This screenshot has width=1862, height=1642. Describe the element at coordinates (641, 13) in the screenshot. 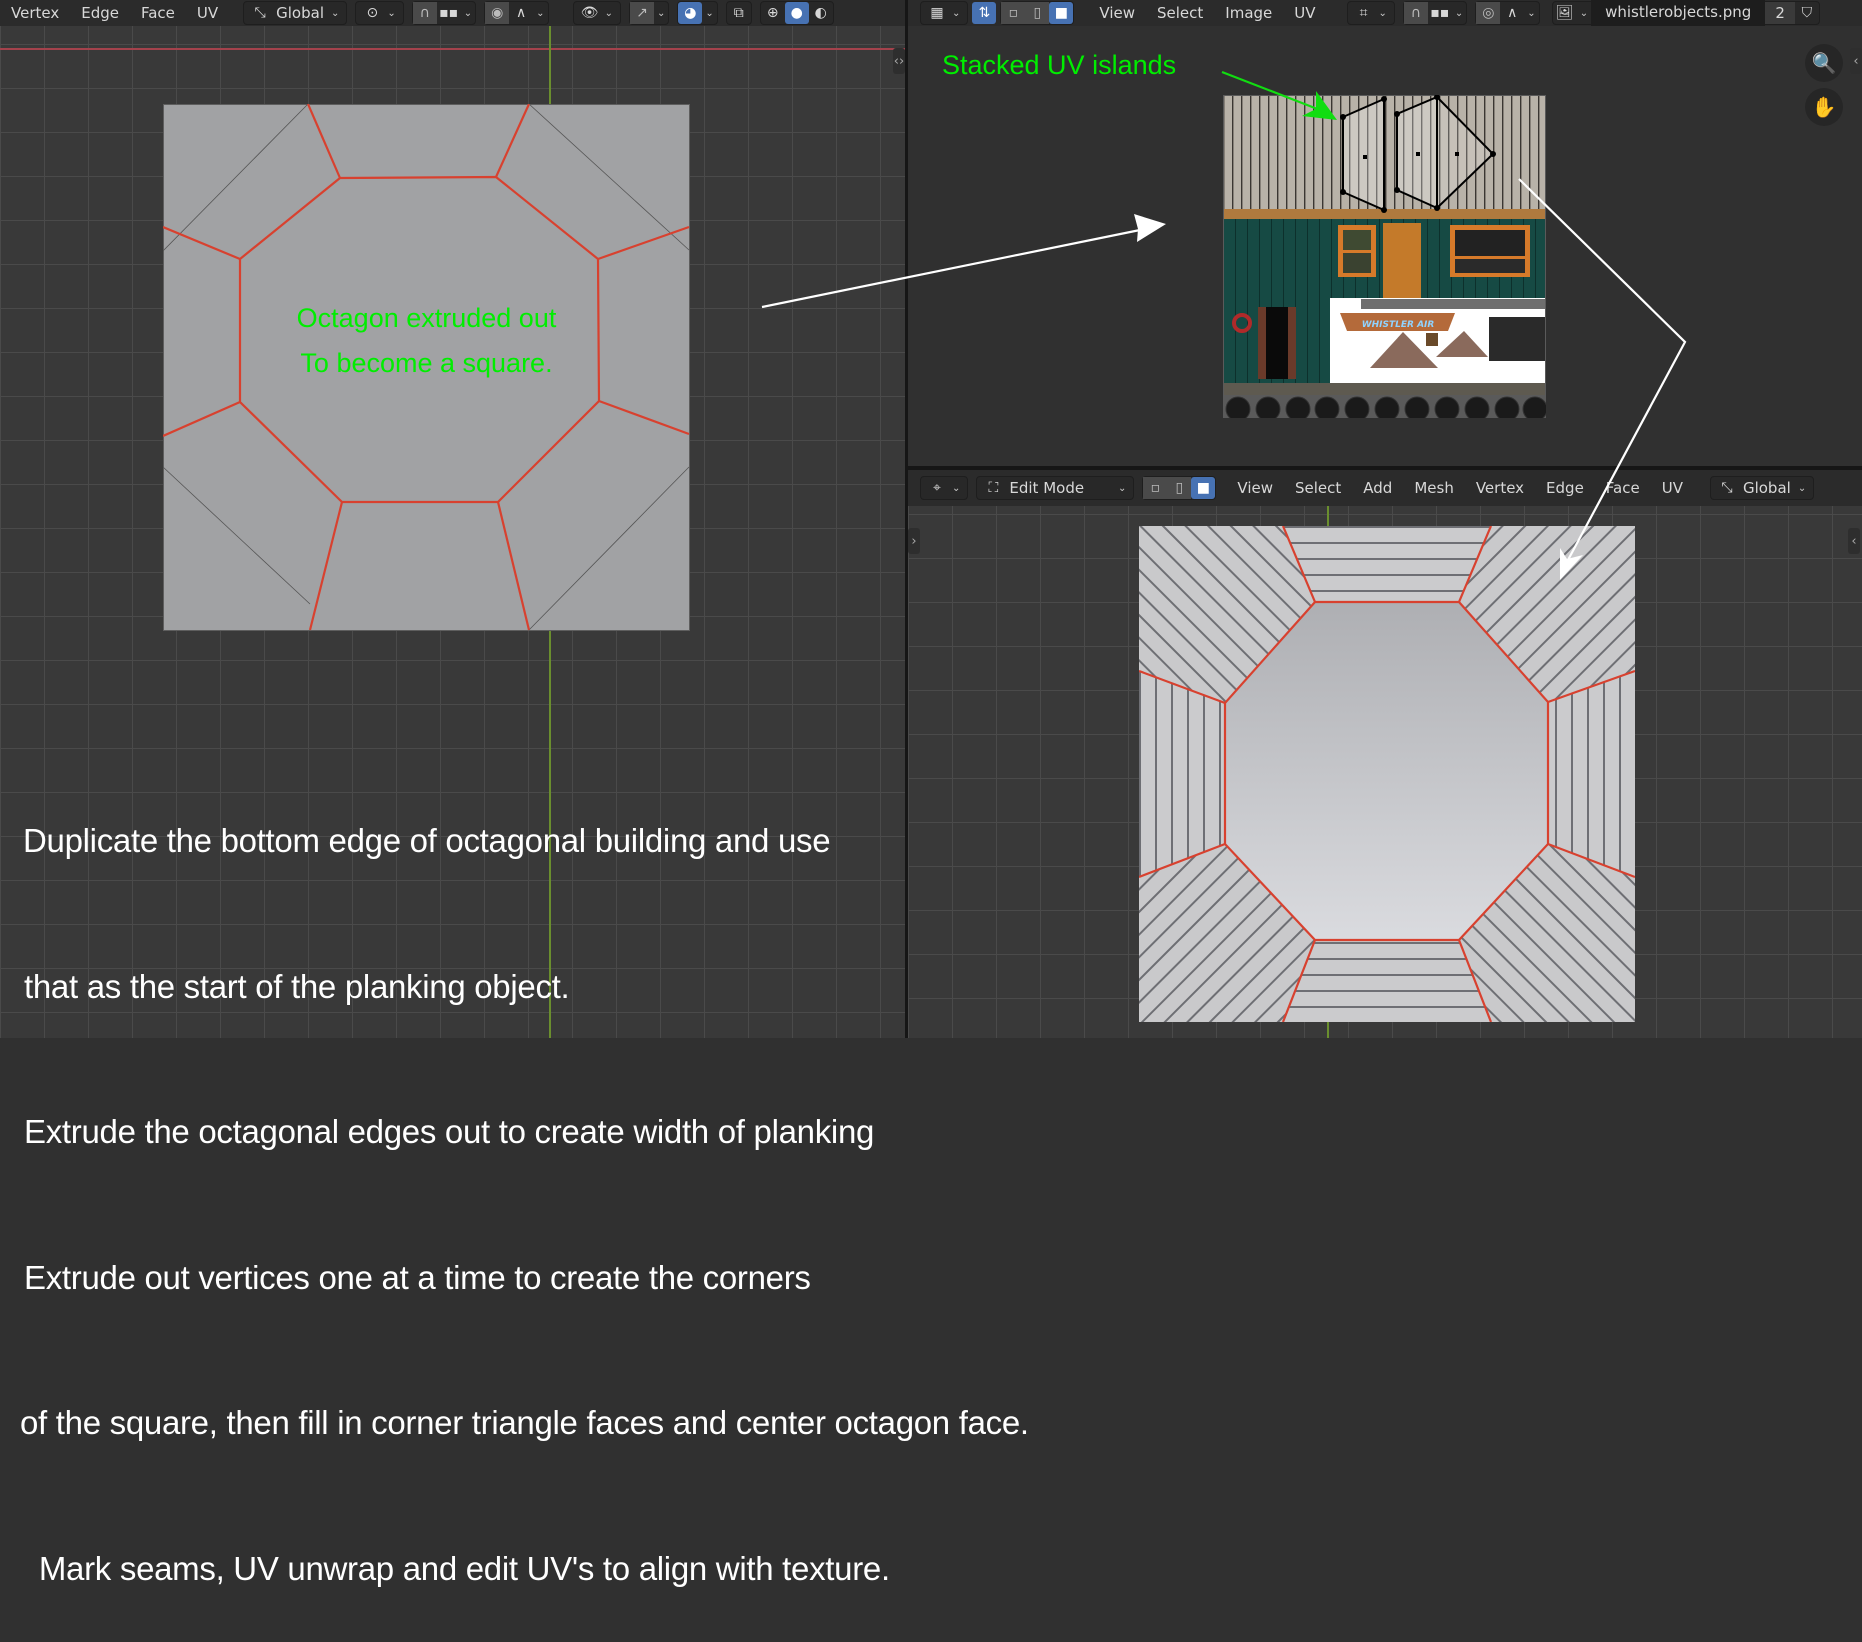

I see `gizmo-icon: ↗` at that location.